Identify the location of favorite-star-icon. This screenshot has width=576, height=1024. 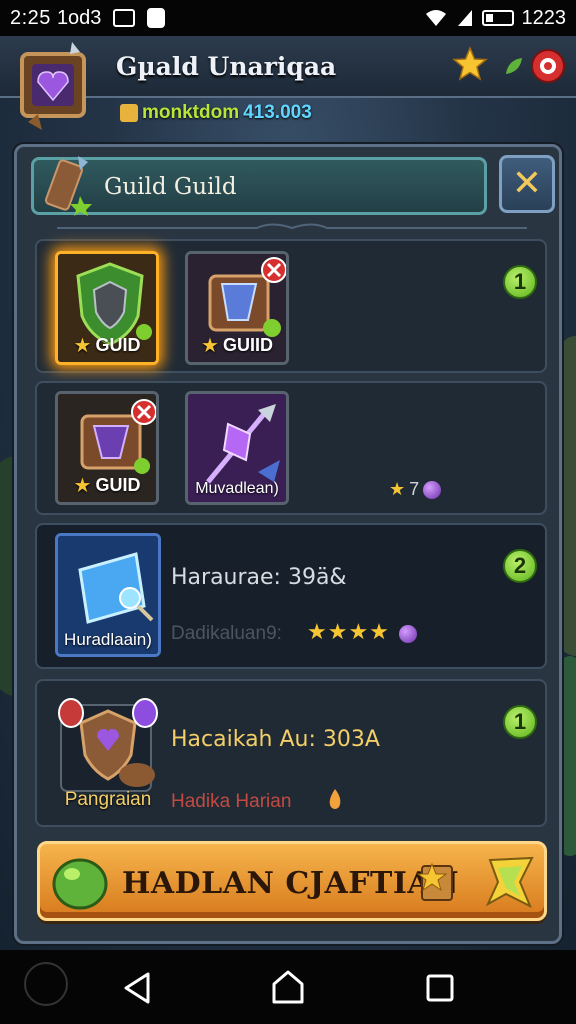
(470, 64).